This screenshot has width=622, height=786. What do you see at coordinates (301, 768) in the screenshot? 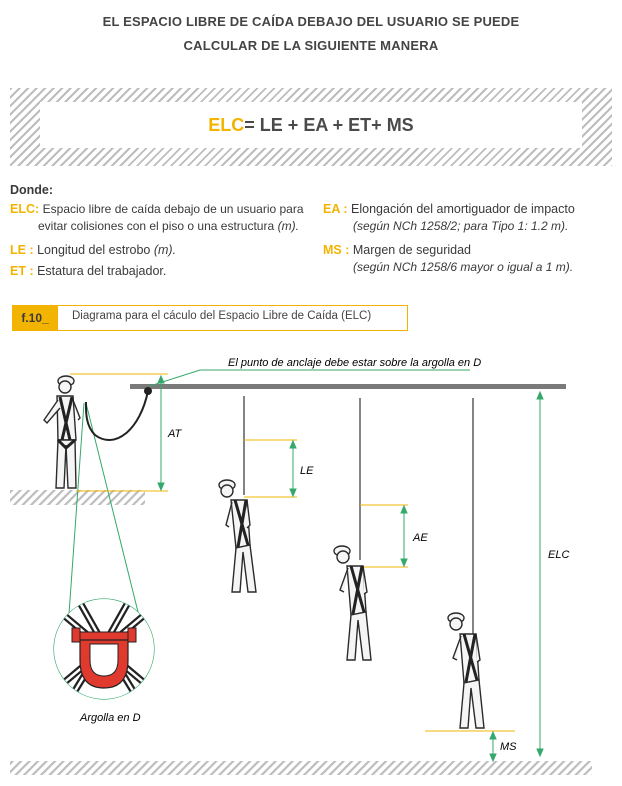
I see `ground-floor` at bounding box center [301, 768].